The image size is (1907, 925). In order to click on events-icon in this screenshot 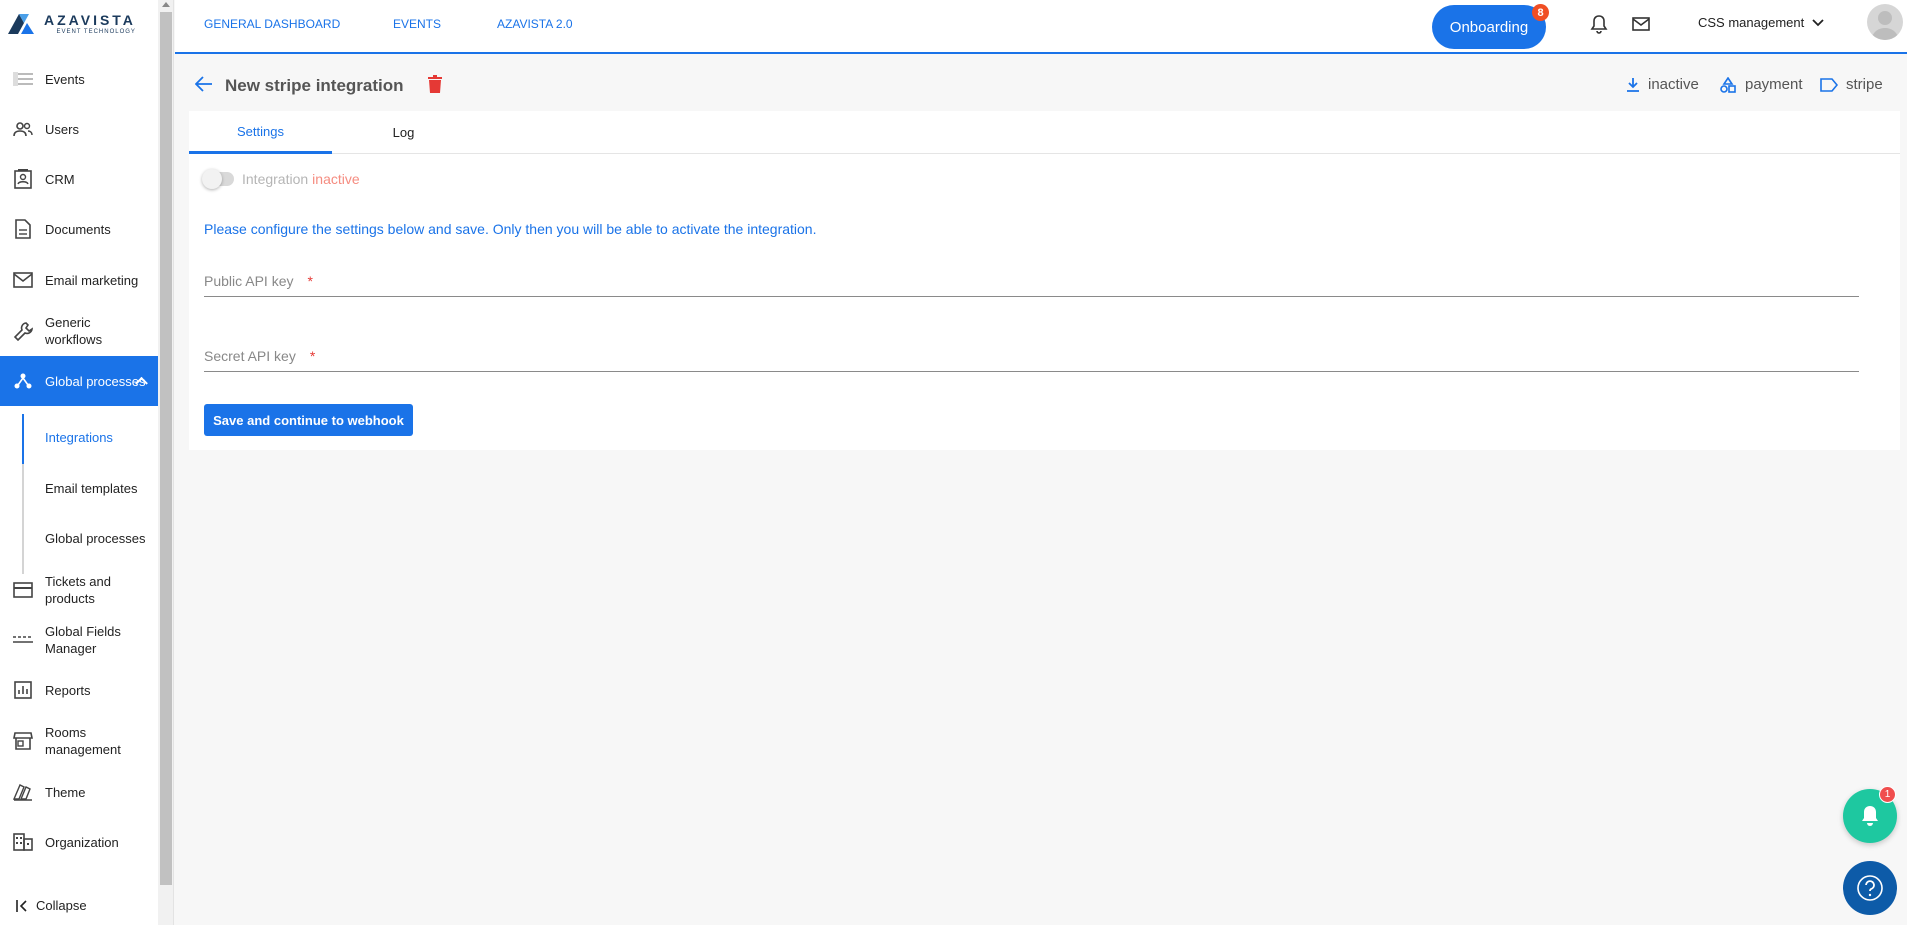, I will do `click(23, 79)`.